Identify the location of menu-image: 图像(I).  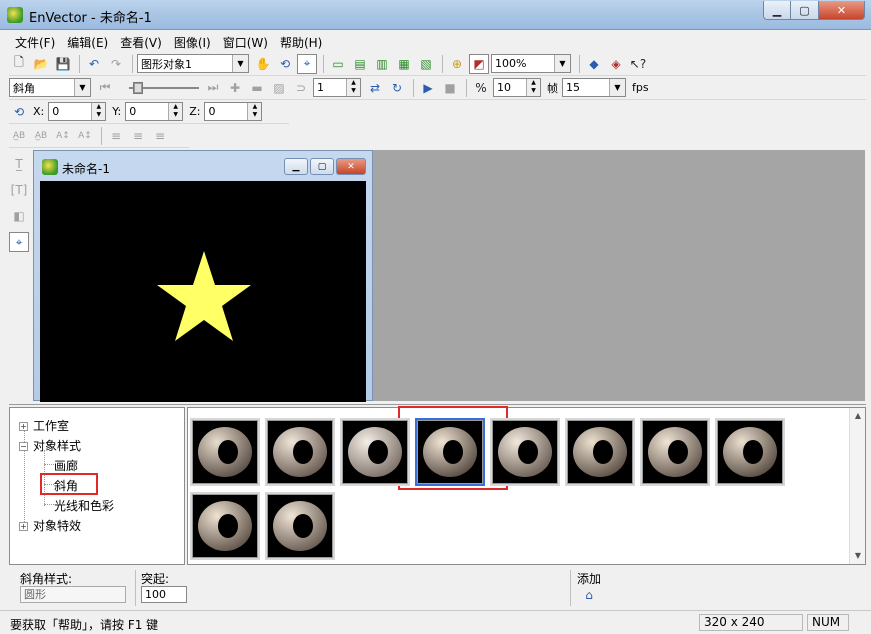
(192, 41).